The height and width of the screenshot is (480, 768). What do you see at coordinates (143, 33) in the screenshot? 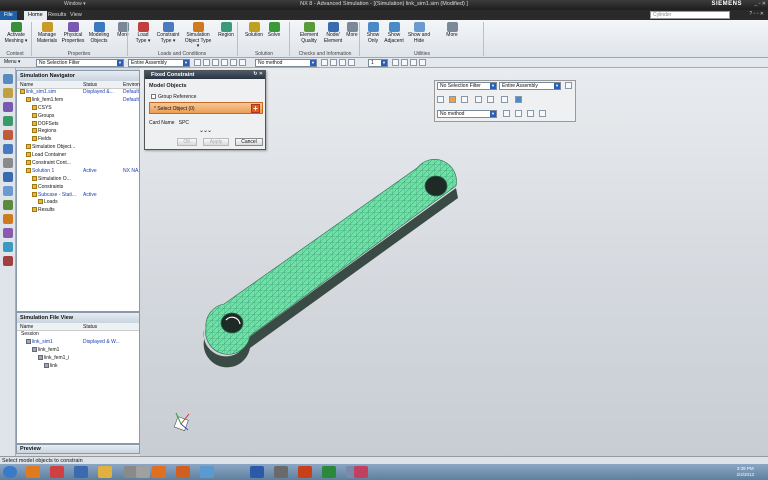
I see `load-type-button: Load Type ▾` at bounding box center [143, 33].